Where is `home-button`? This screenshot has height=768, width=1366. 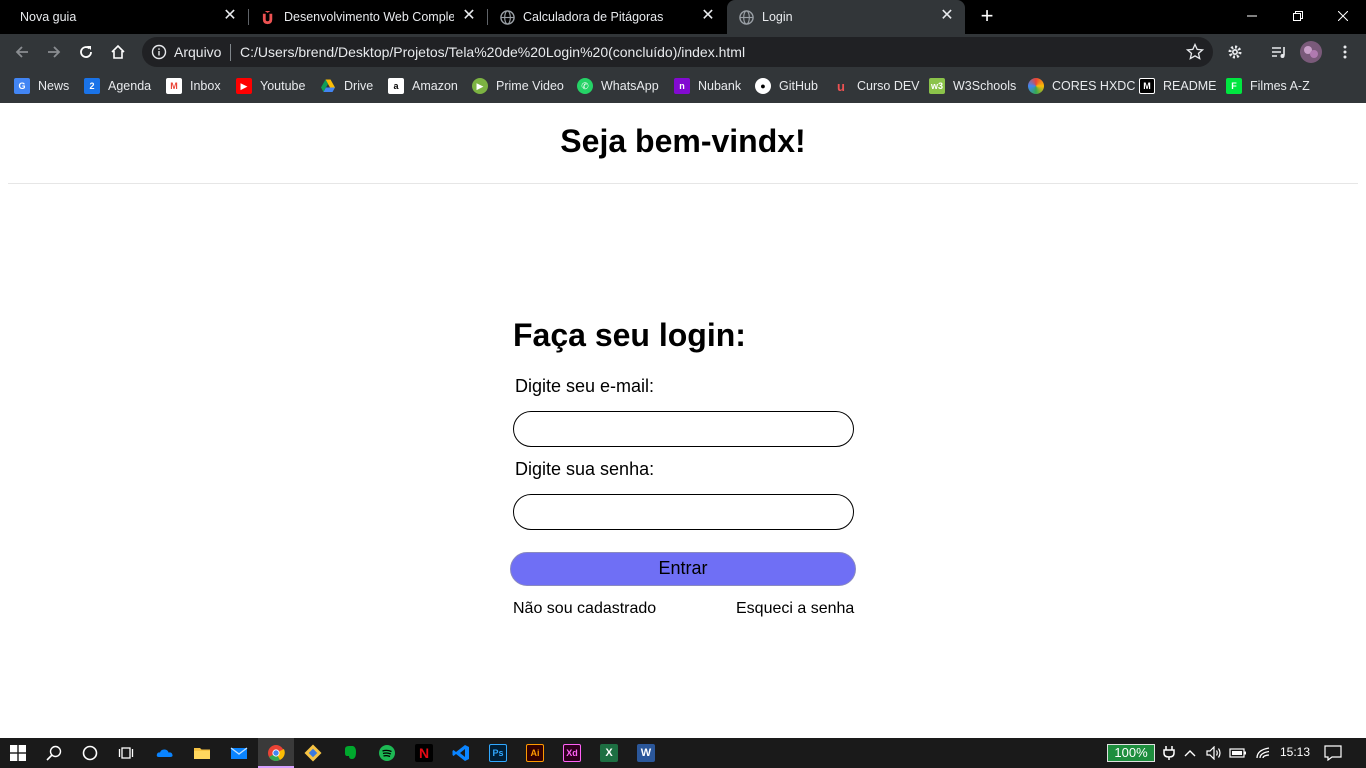
home-button is located at coordinates (118, 52).